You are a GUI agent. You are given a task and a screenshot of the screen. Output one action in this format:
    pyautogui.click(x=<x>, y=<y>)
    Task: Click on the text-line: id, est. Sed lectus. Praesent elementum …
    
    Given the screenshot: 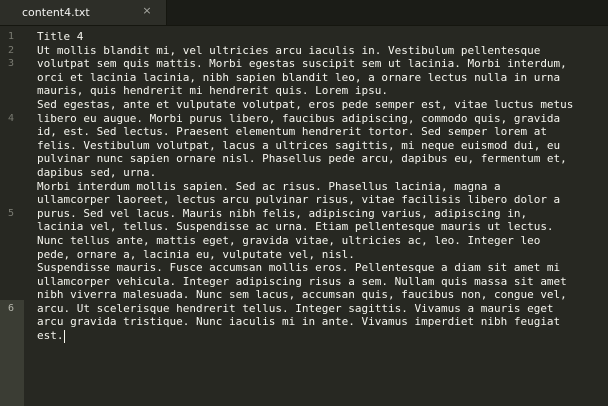 What is the action you would take?
    pyautogui.click(x=322, y=132)
    